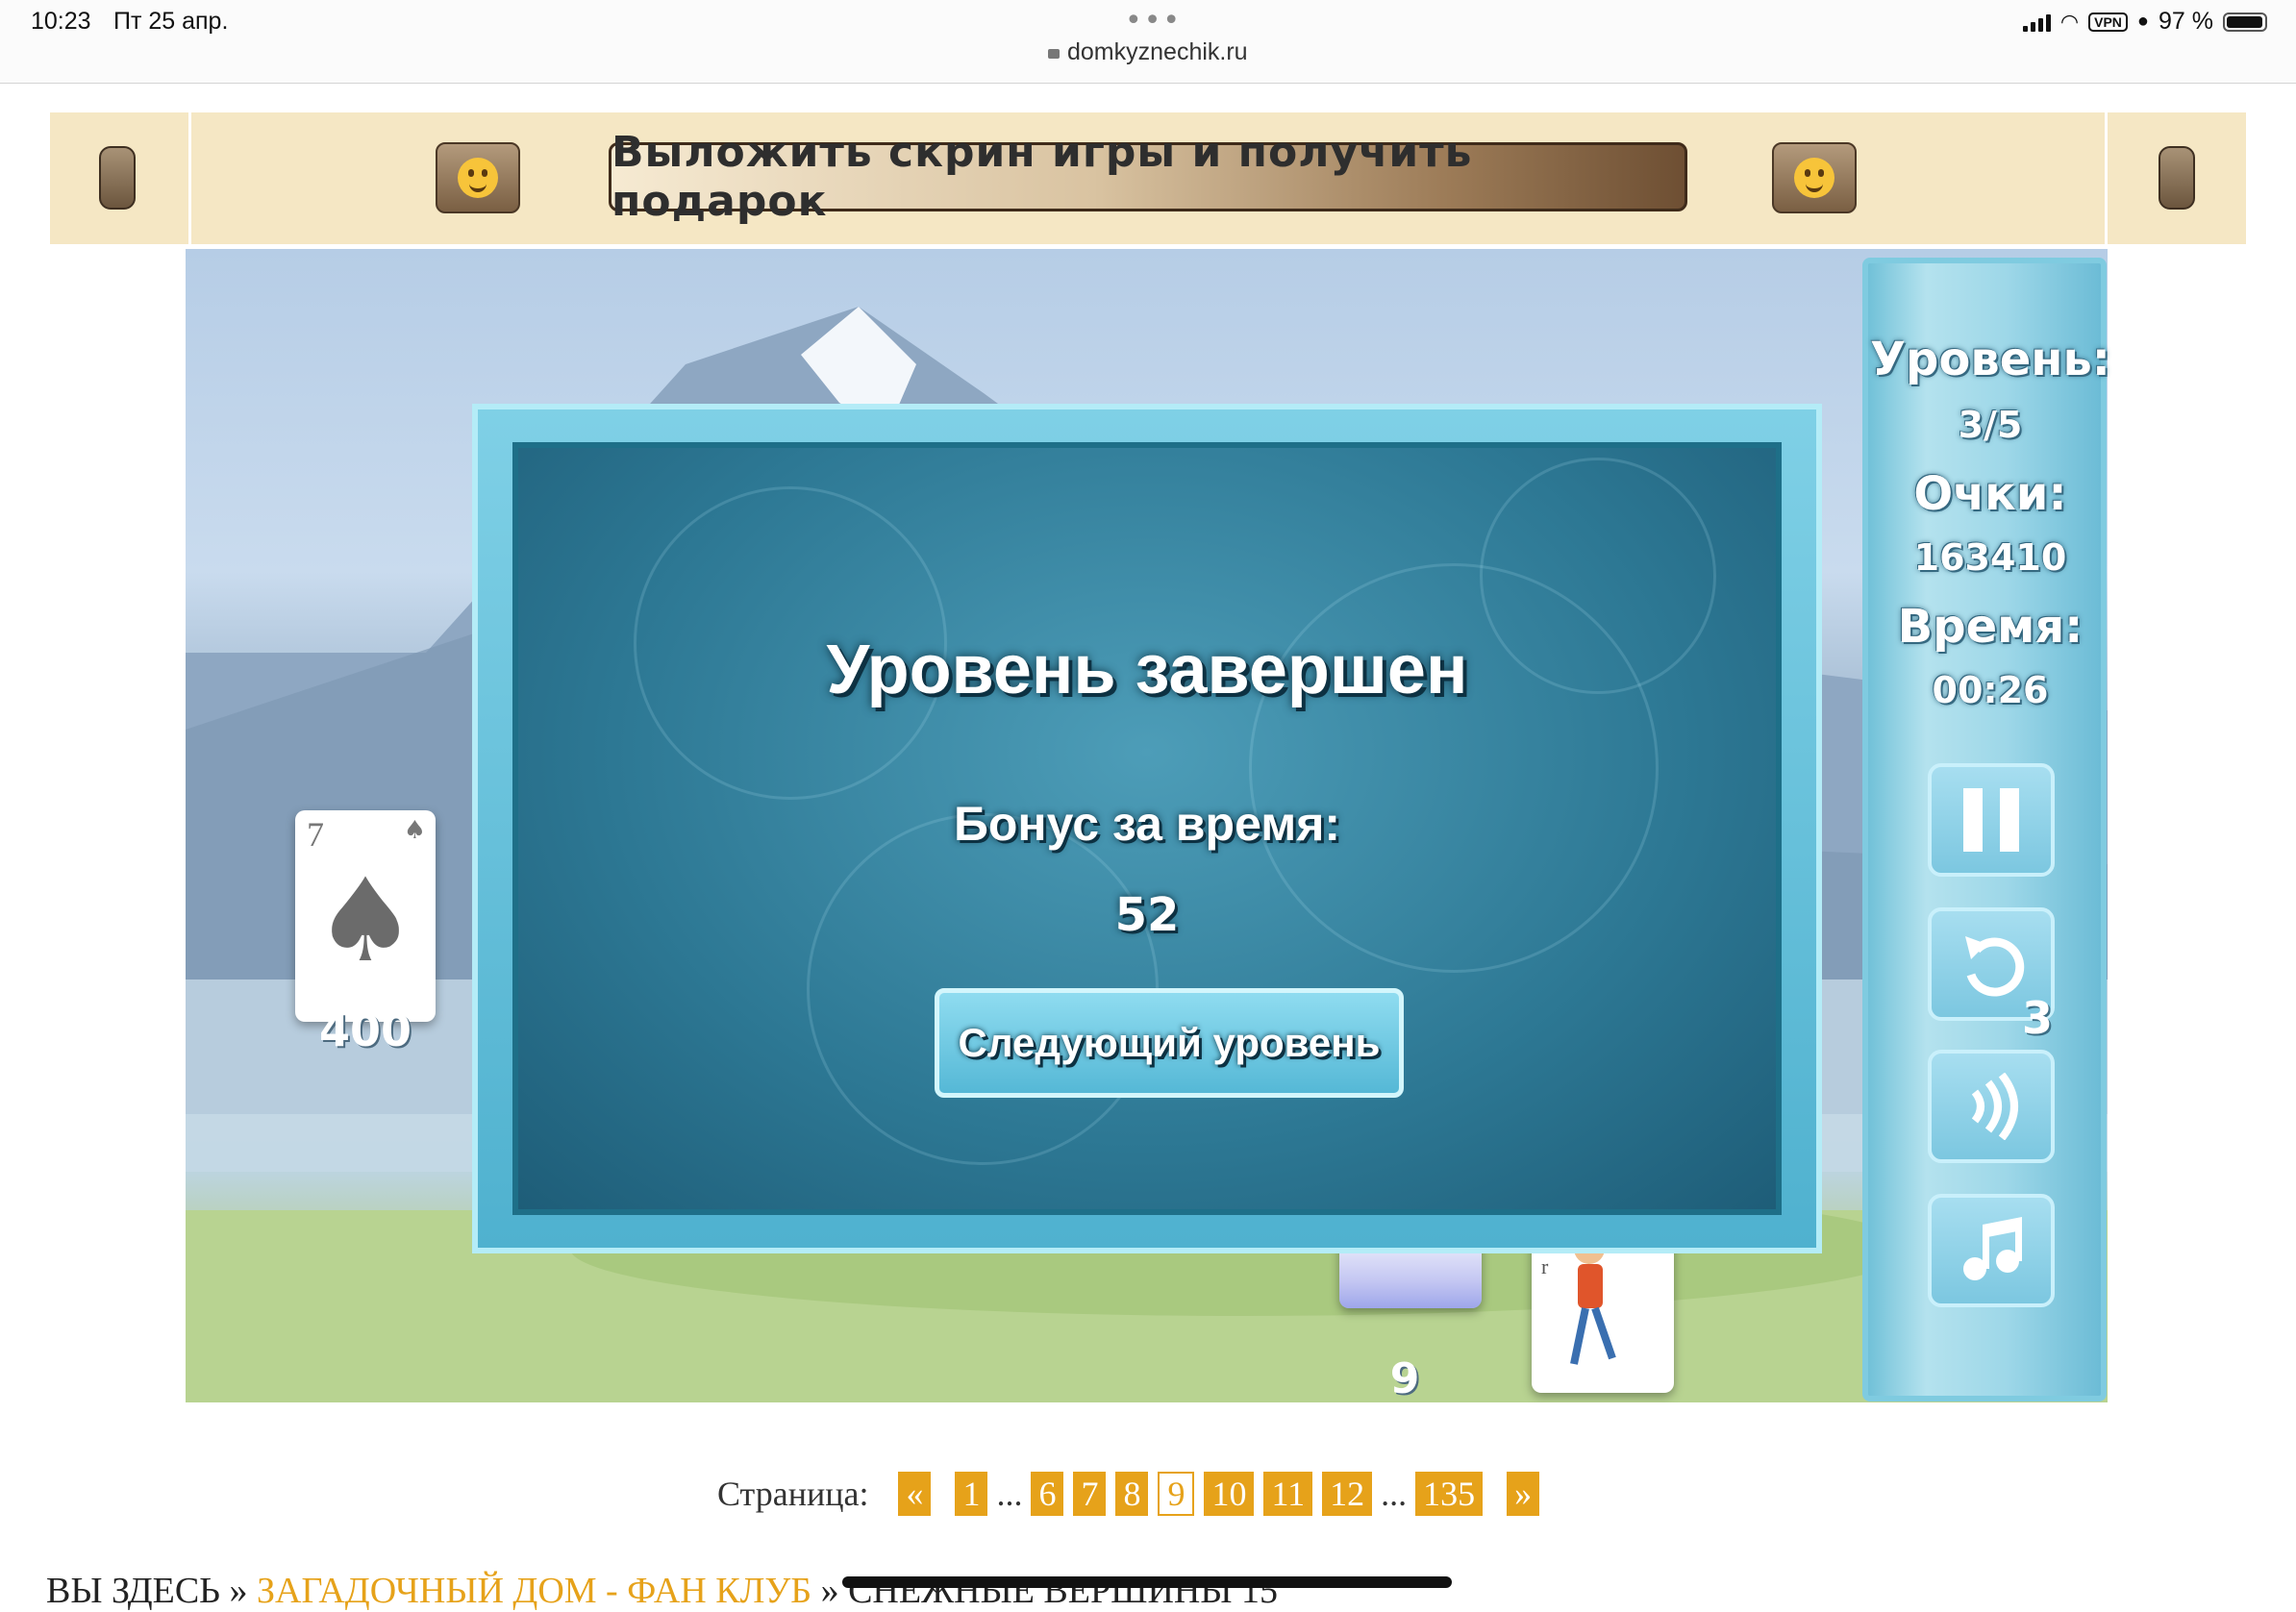 The height and width of the screenshot is (1612, 2296). What do you see at coordinates (1147, 824) in the screenshot?
I see `time-bonus-label: Бонус за время:` at bounding box center [1147, 824].